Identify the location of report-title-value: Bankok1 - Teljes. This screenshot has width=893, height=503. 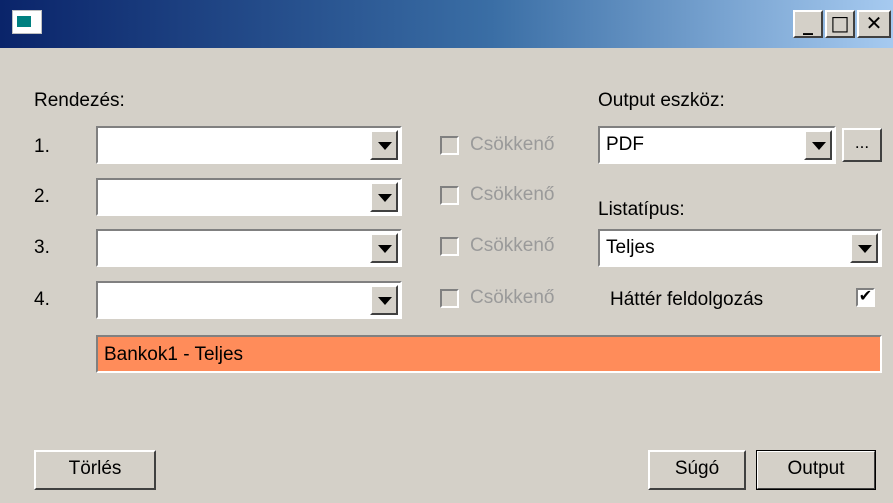
(174, 354).